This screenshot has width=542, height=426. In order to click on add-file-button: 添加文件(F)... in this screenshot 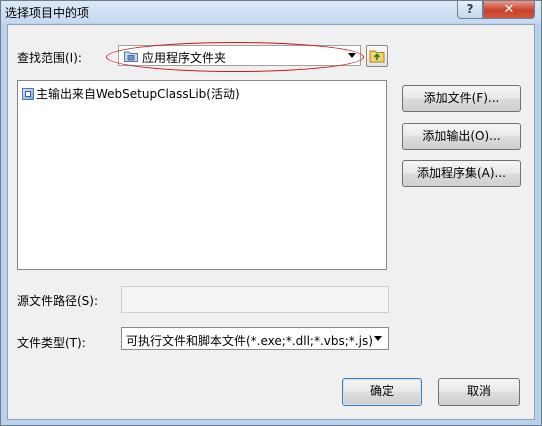, I will do `click(461, 98)`.